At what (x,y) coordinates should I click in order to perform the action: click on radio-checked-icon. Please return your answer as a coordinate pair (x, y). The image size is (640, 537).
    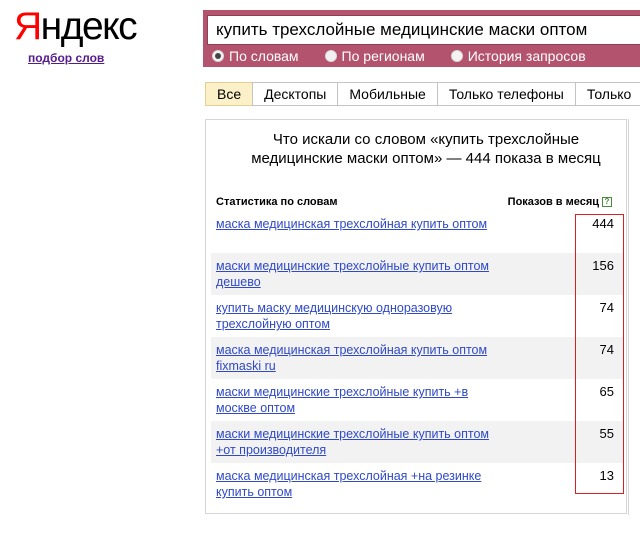
    Looking at the image, I should click on (218, 56).